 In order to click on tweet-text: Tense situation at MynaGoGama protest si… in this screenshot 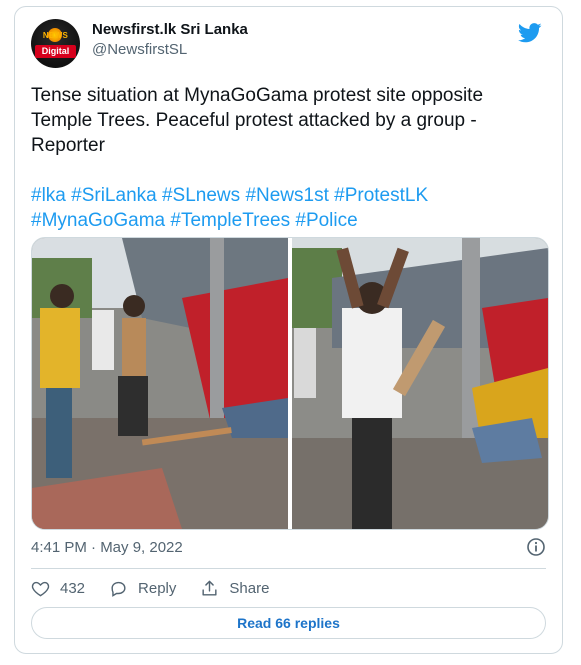, I will do `click(257, 120)`.